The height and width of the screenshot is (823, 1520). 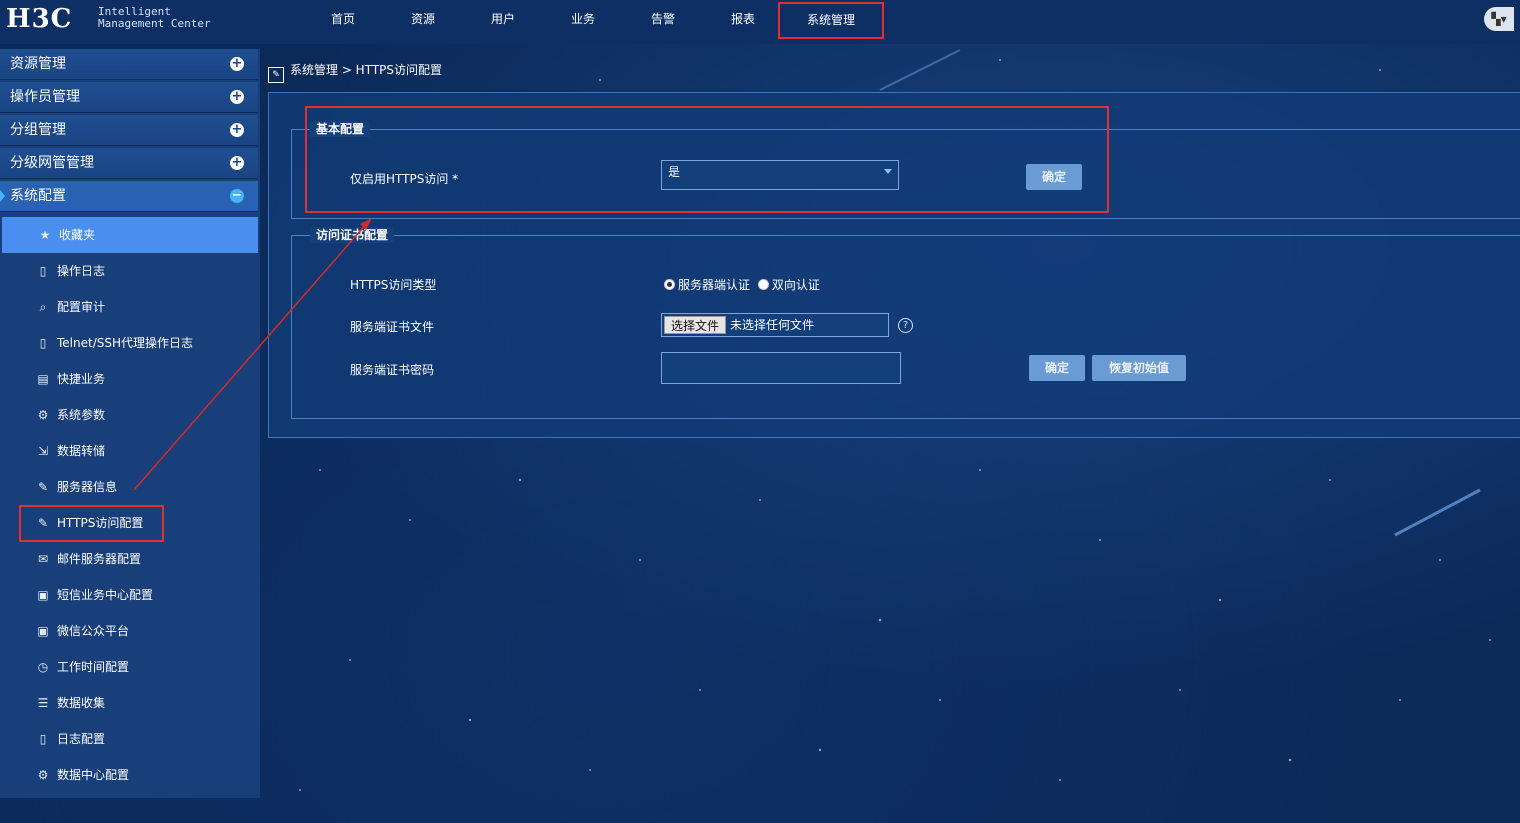 I want to click on sidebar-item-telnet-ssh-log: ▯ Telnet/SSH代理操作日志, so click(x=130, y=343).